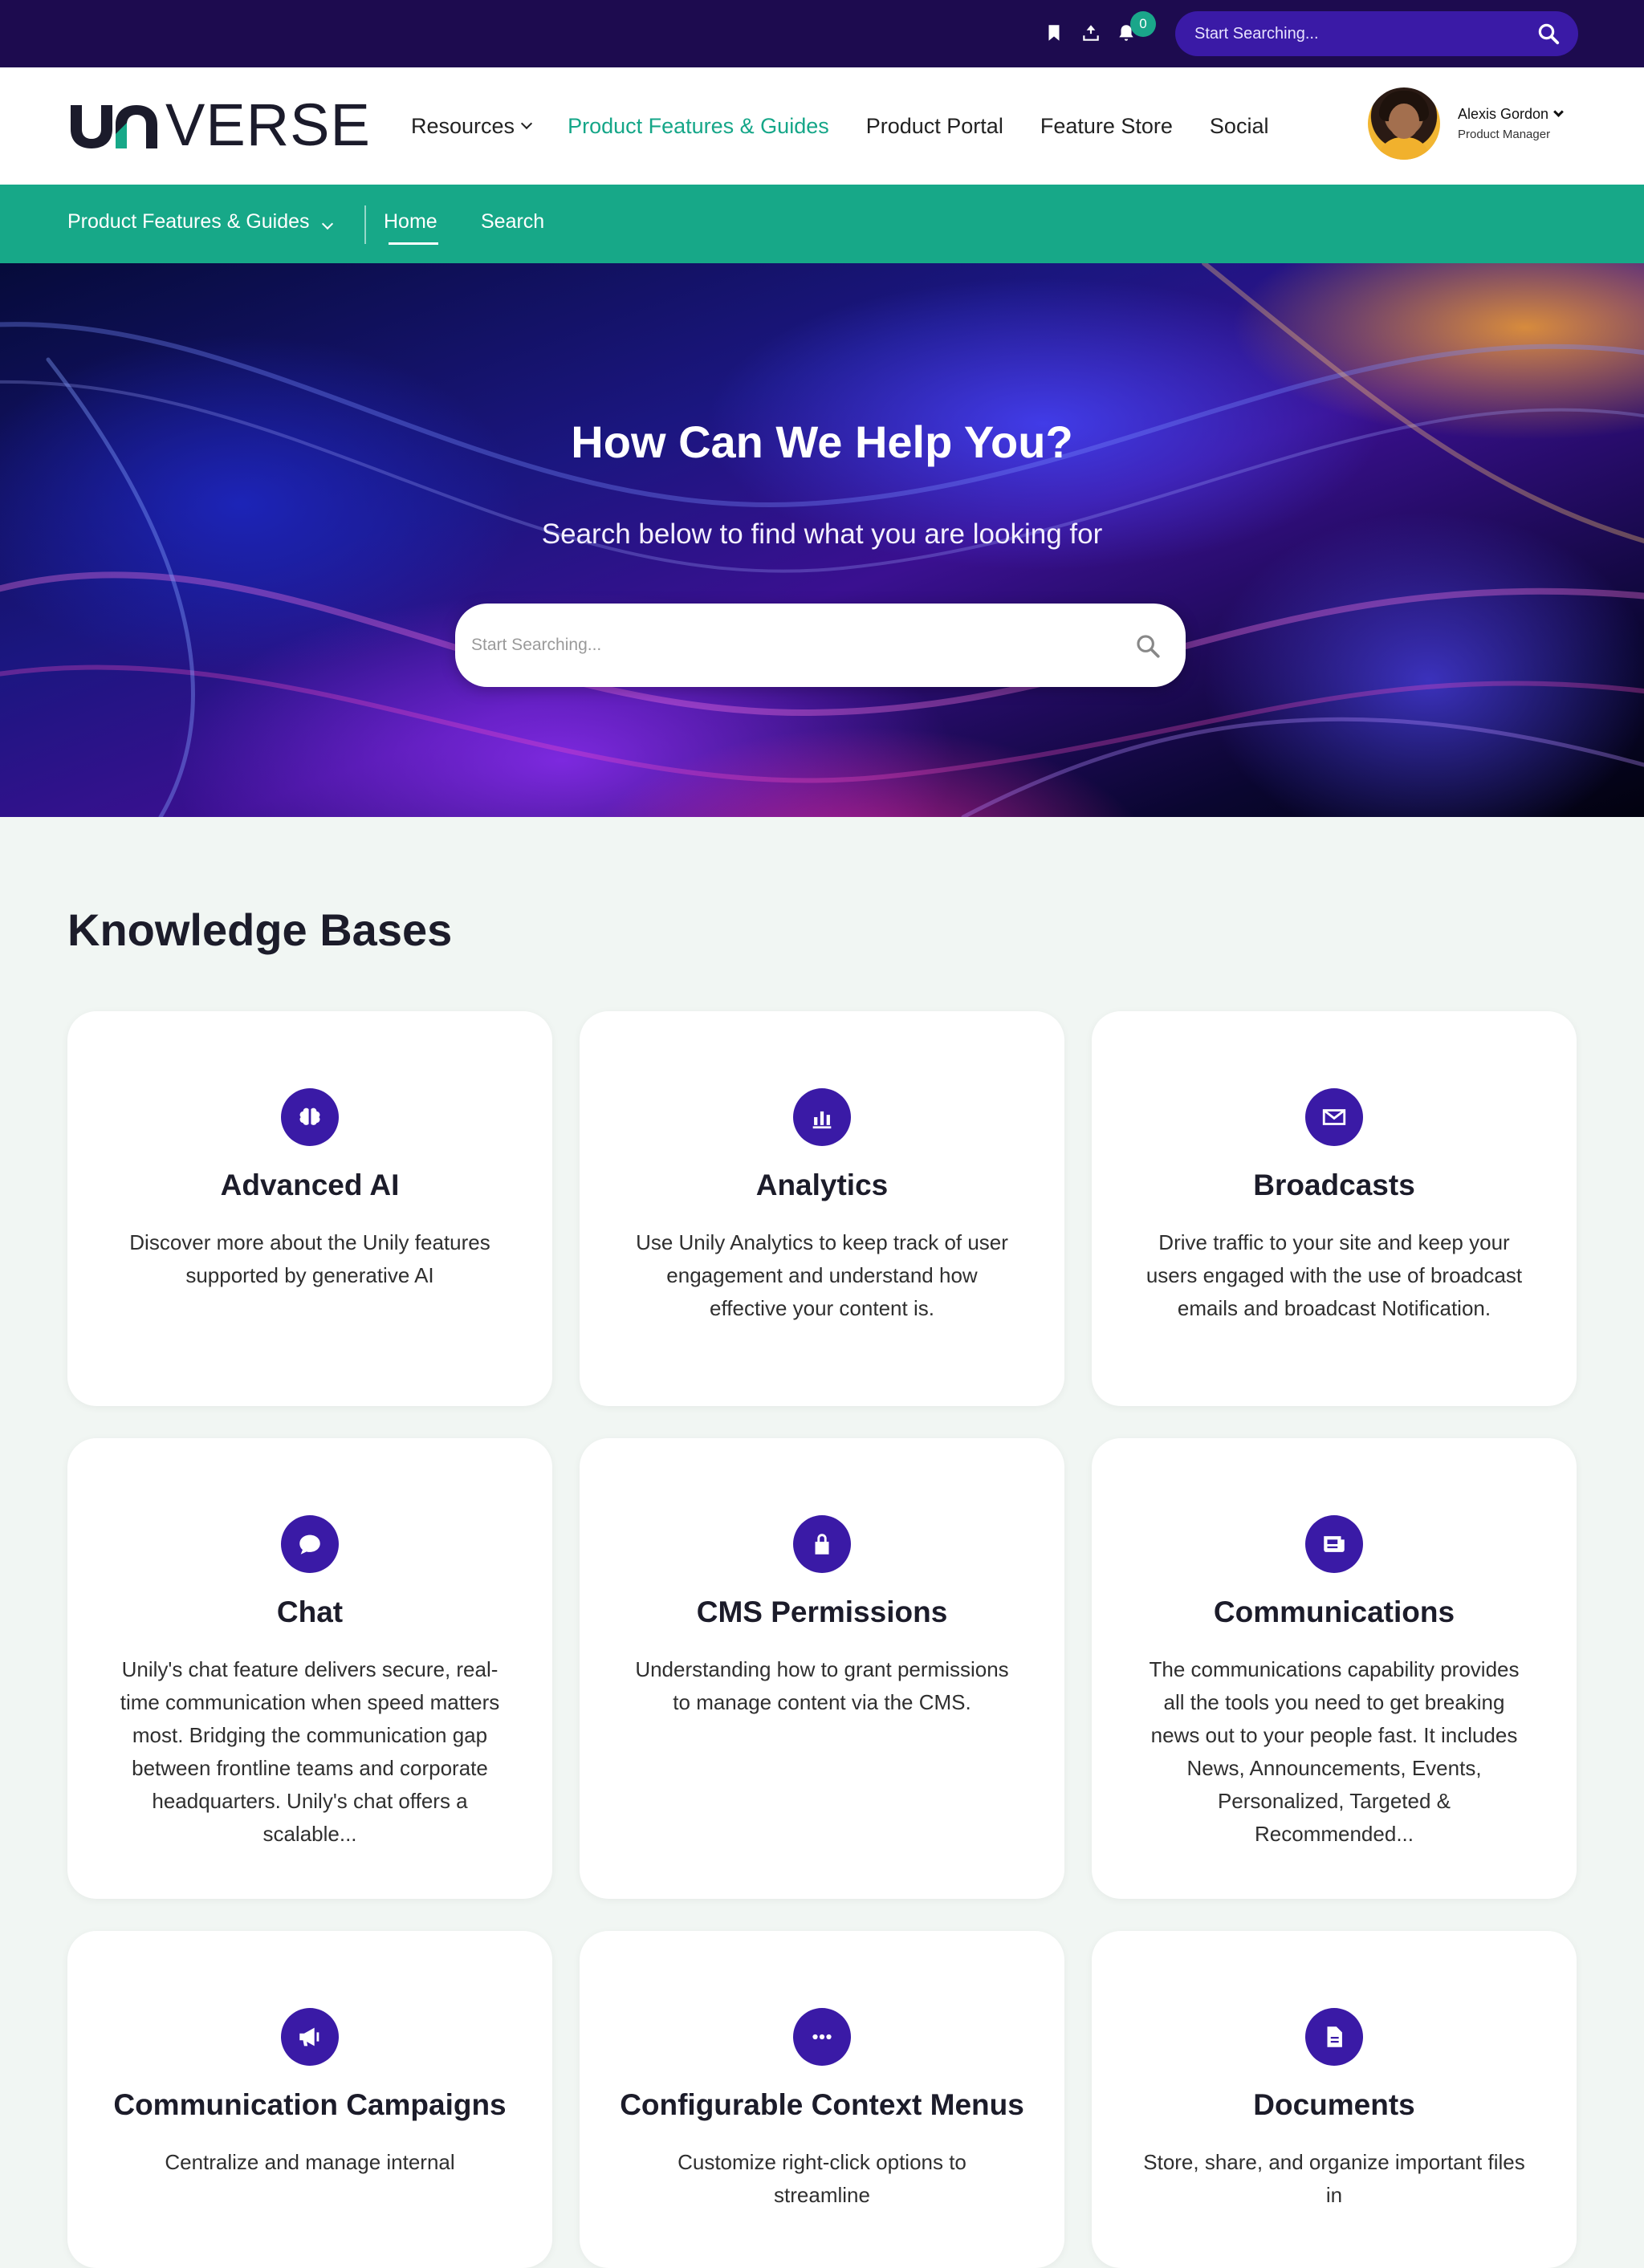  What do you see at coordinates (1355, 33) in the screenshot?
I see `utility-search-input` at bounding box center [1355, 33].